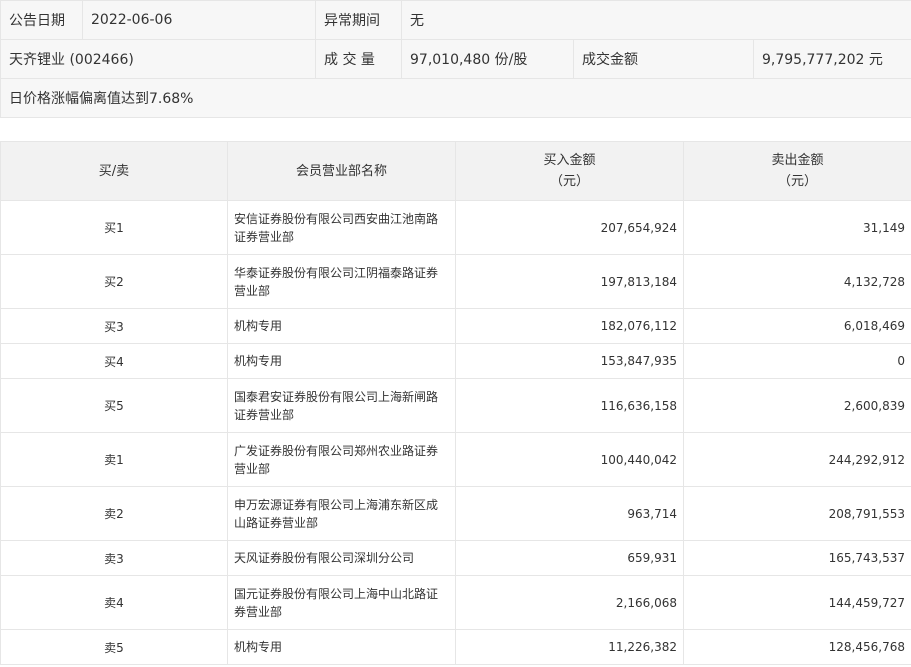  What do you see at coordinates (797, 647) in the screenshot?
I see `row-sell-amount: 128,456,768` at bounding box center [797, 647].